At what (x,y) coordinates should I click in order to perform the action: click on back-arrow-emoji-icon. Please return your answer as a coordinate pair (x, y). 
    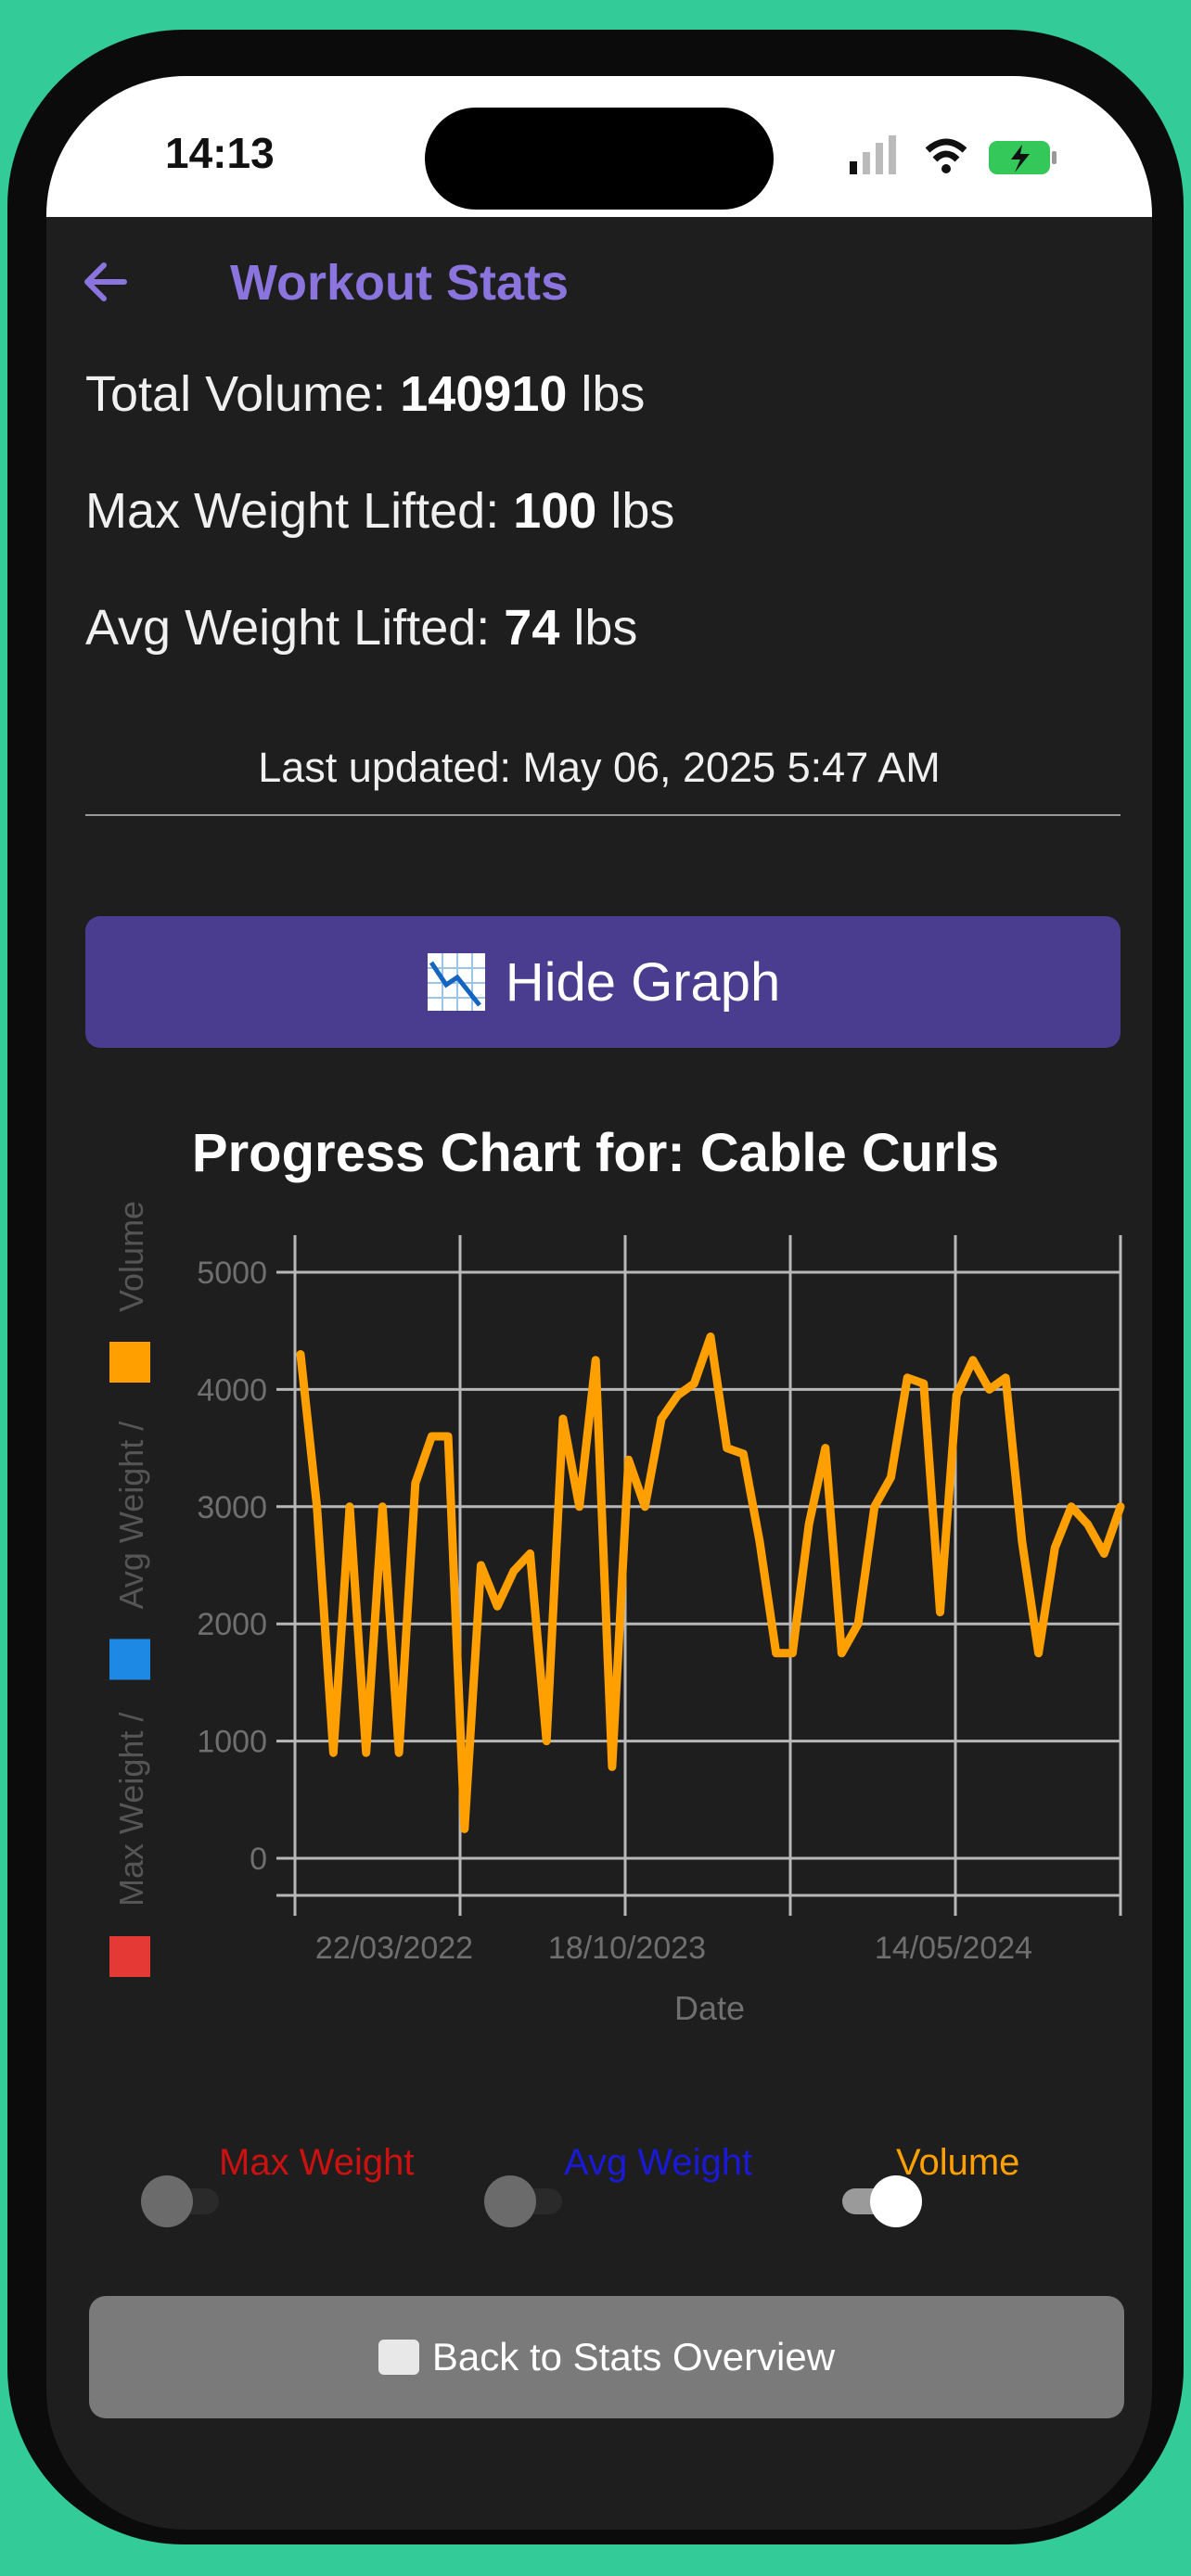
    Looking at the image, I should click on (399, 2357).